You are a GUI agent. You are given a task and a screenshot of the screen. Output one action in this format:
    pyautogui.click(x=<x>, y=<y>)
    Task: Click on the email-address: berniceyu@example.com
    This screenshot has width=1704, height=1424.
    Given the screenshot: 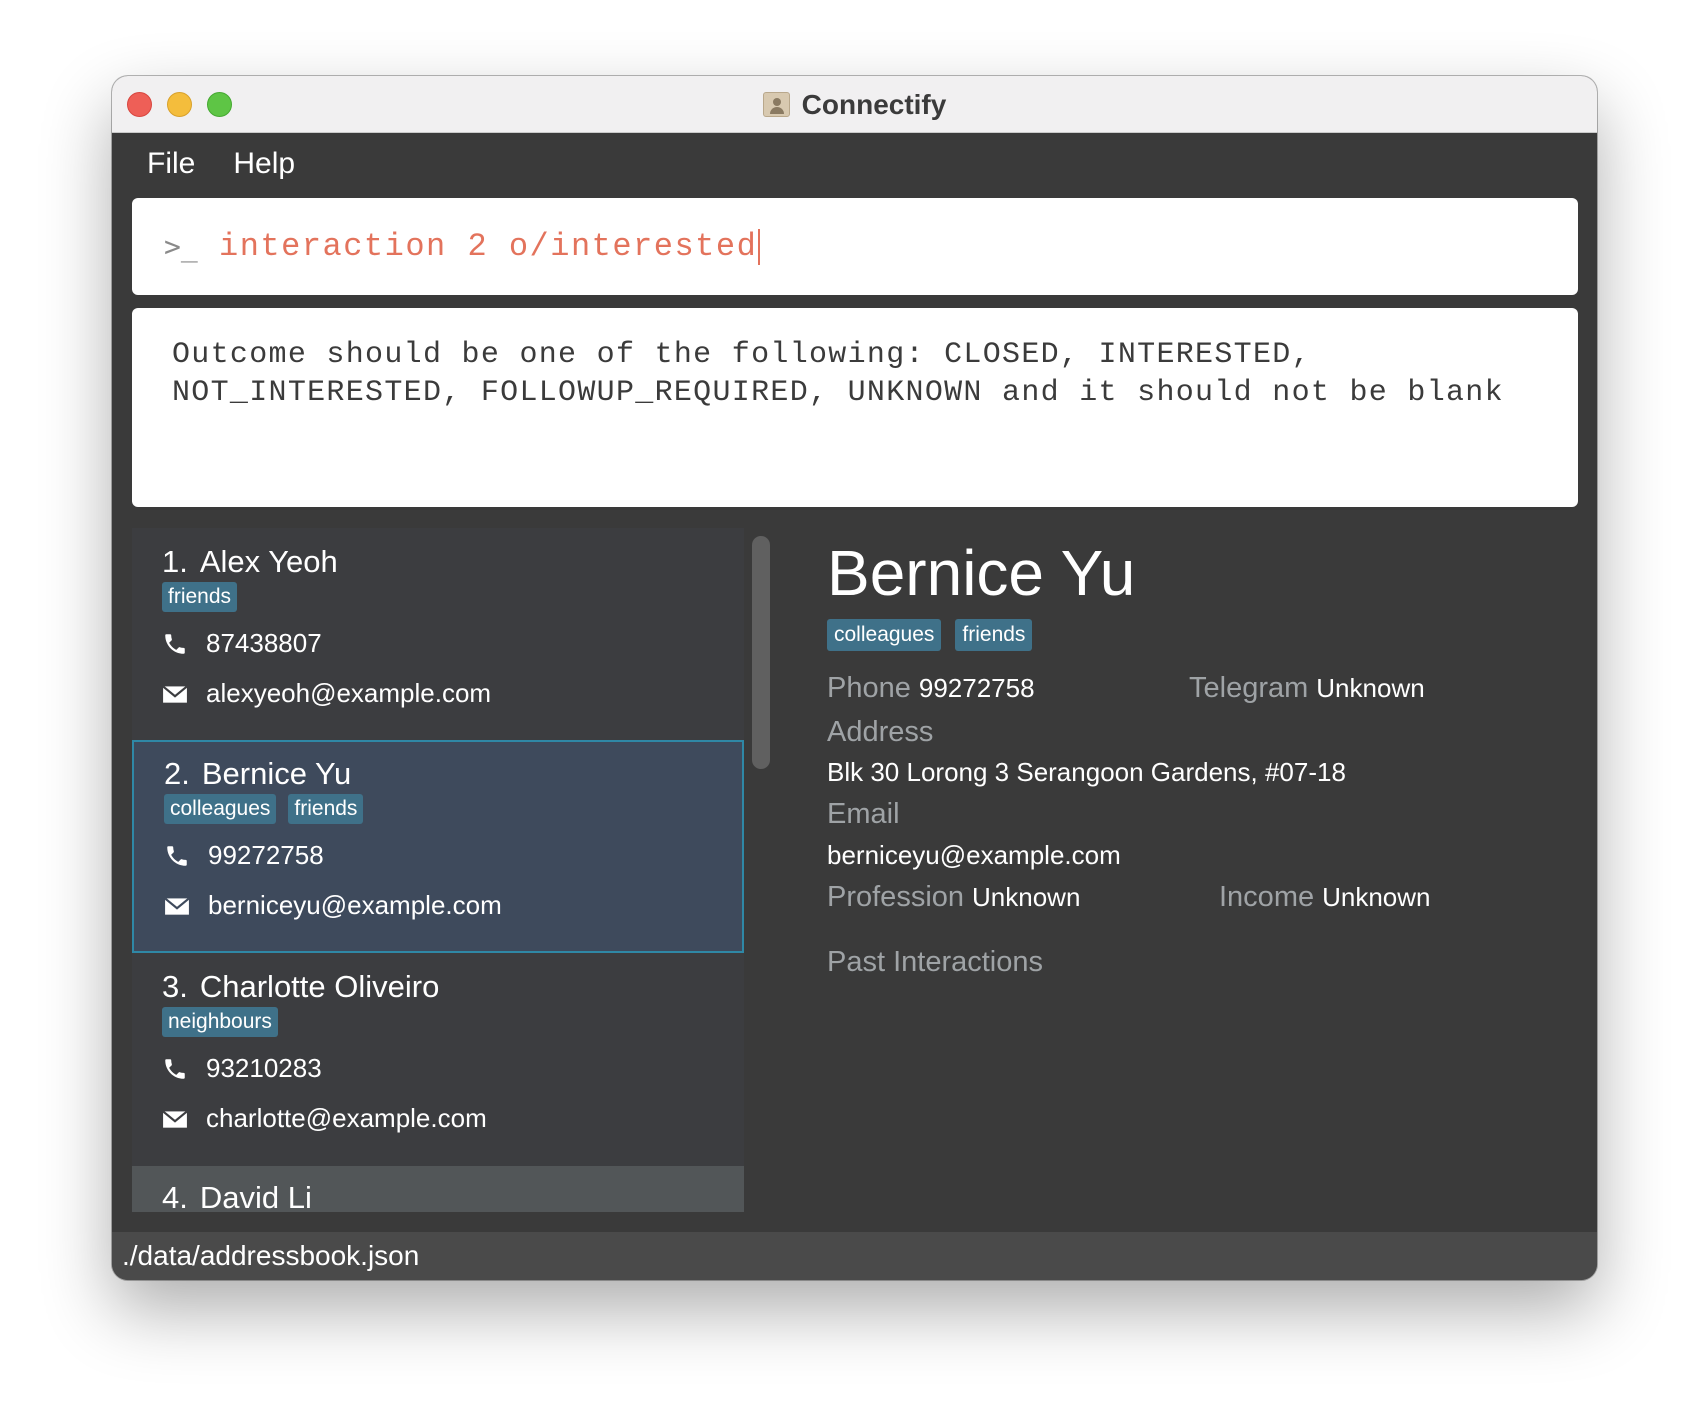 What is the action you would take?
    pyautogui.click(x=355, y=905)
    